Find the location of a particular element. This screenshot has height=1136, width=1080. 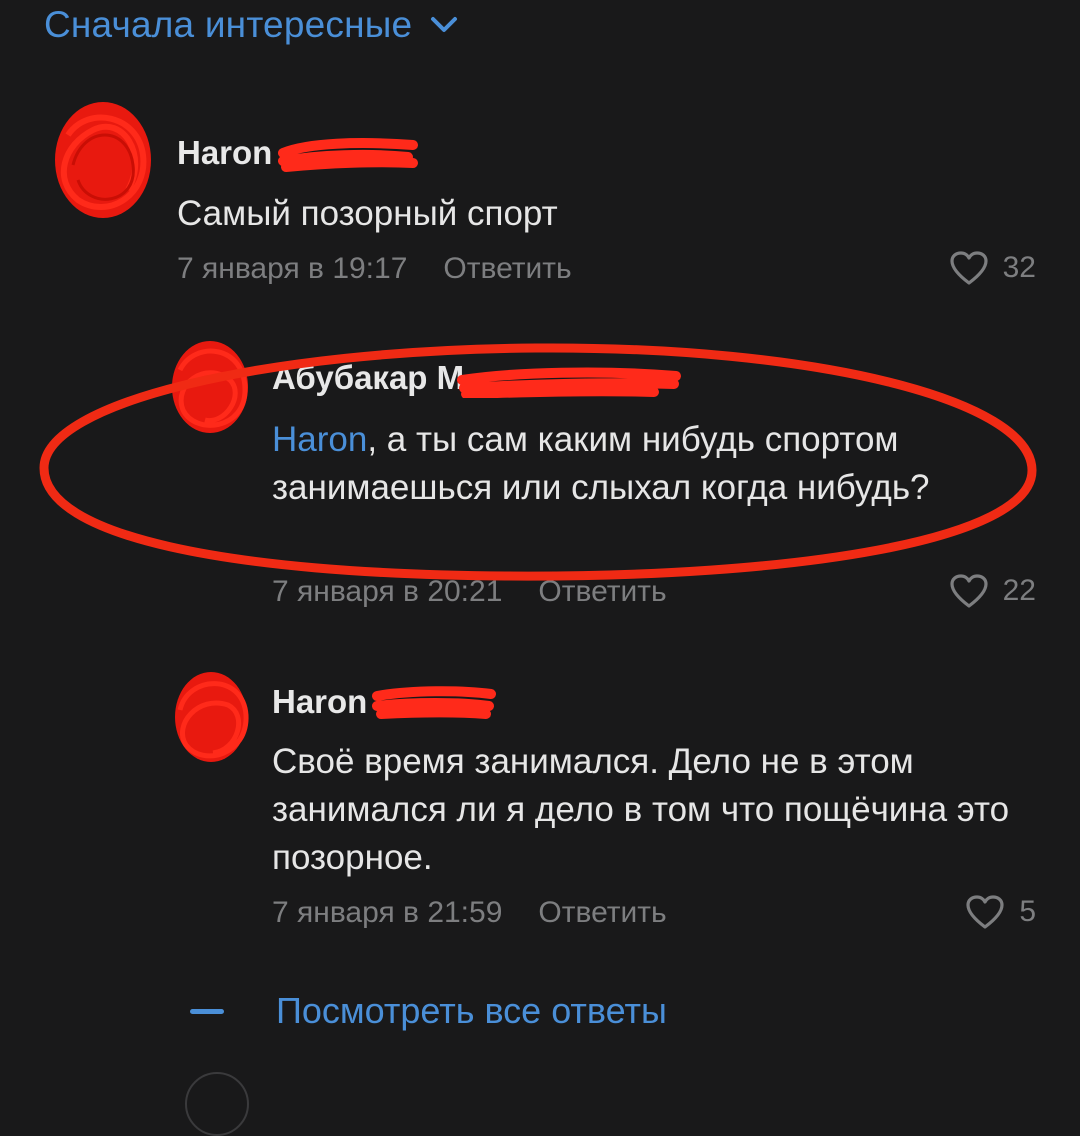

show-all-replies-button: Посмотреть все ответы is located at coordinates (428, 1011).